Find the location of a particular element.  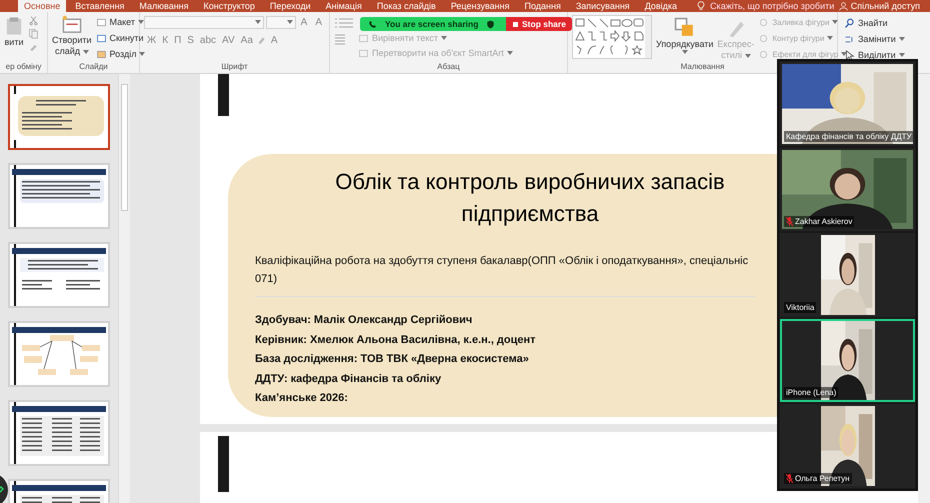

format-button: AV is located at coordinates (228, 40).